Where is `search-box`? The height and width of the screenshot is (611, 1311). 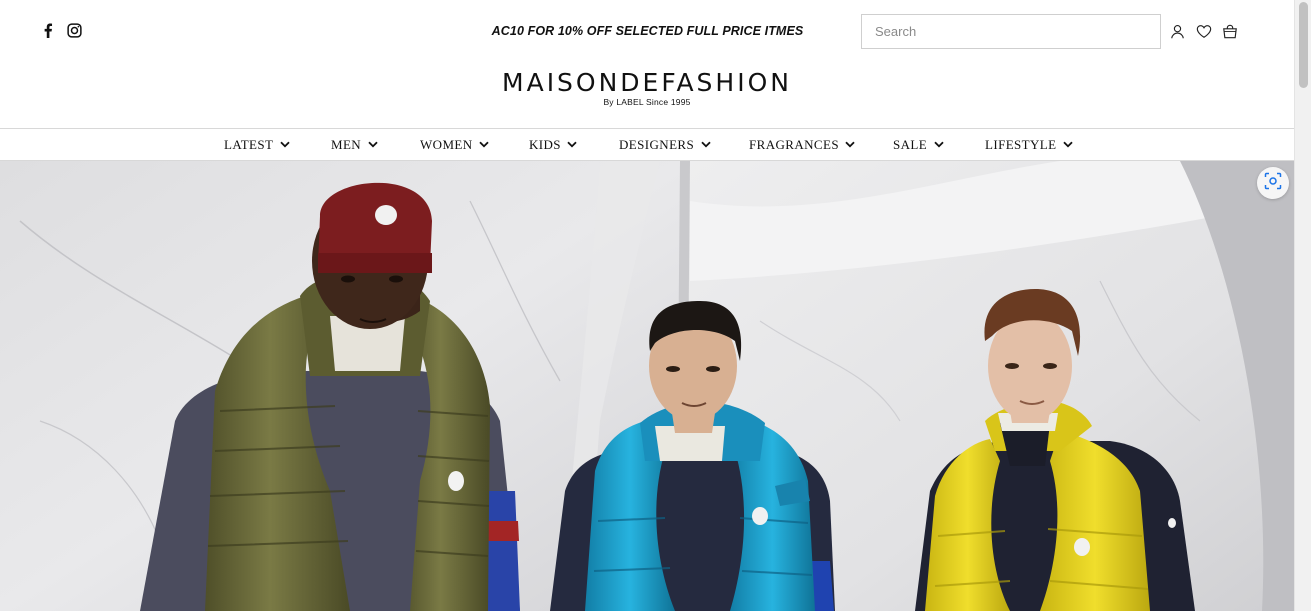 search-box is located at coordinates (1011, 31).